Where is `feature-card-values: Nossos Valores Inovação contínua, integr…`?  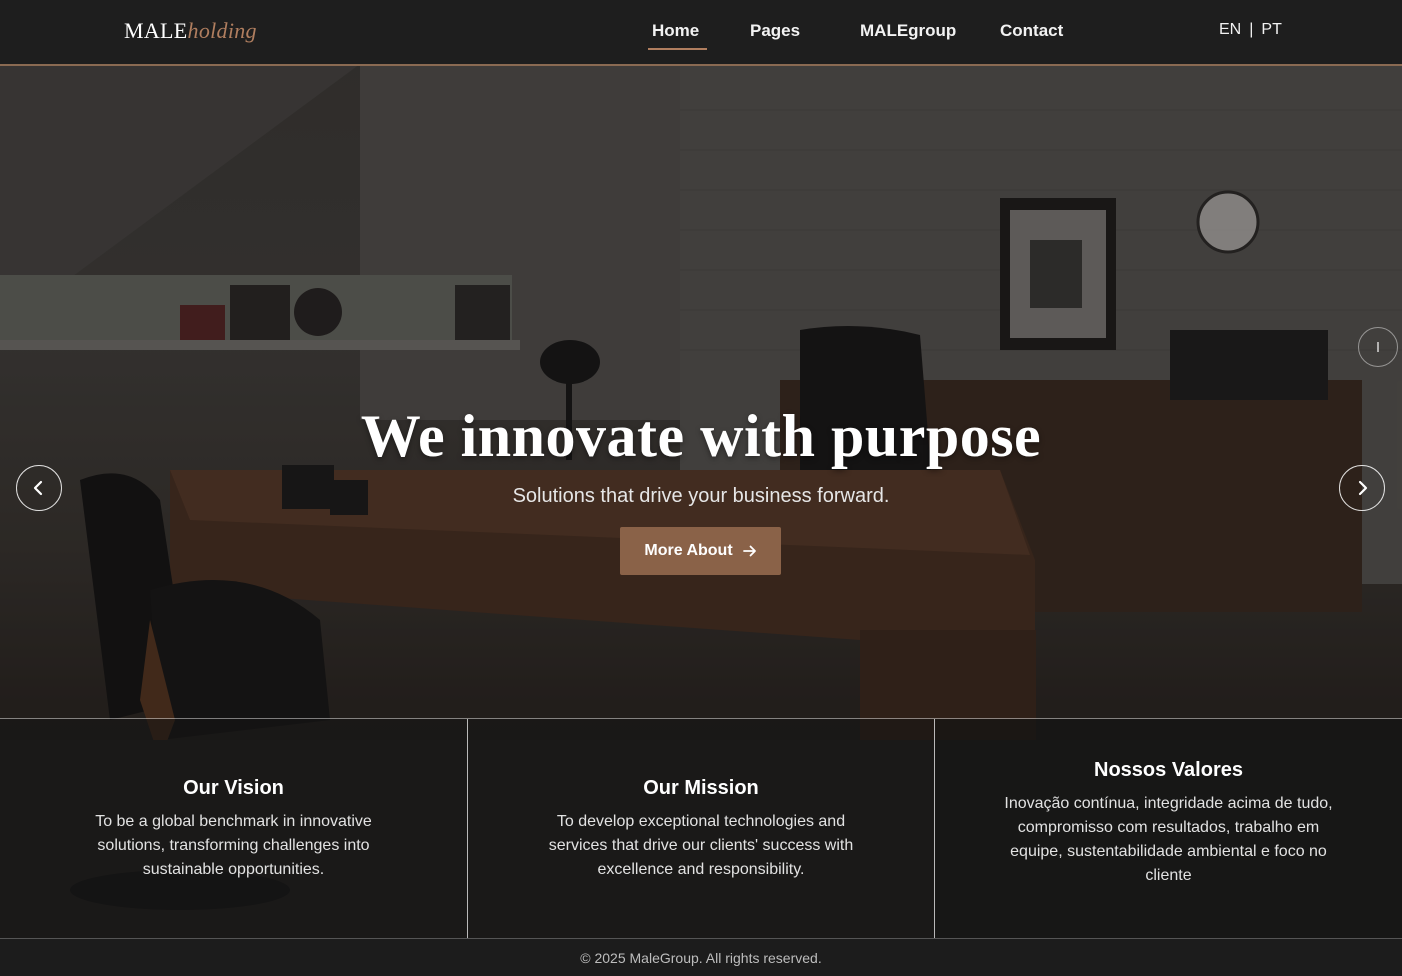 feature-card-values: Nossos Valores Inovação contínua, integr… is located at coordinates (1168, 829).